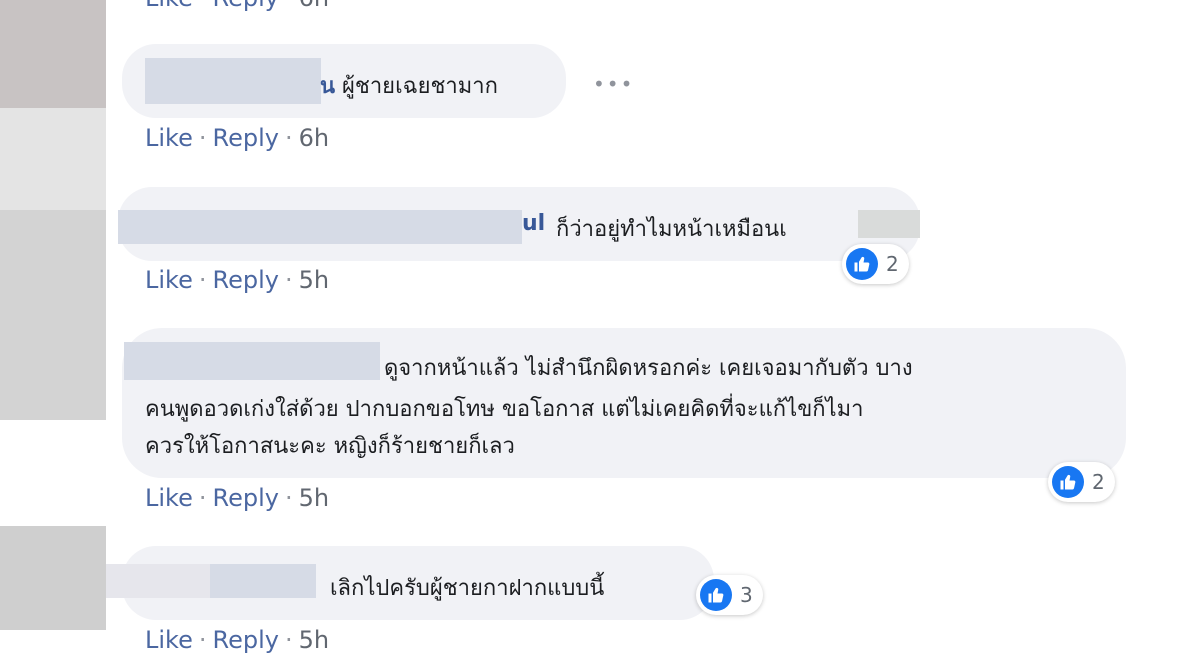 This screenshot has width=1200, height=670. I want to click on comment-actions: Like·Reply·6h, so click(237, 138).